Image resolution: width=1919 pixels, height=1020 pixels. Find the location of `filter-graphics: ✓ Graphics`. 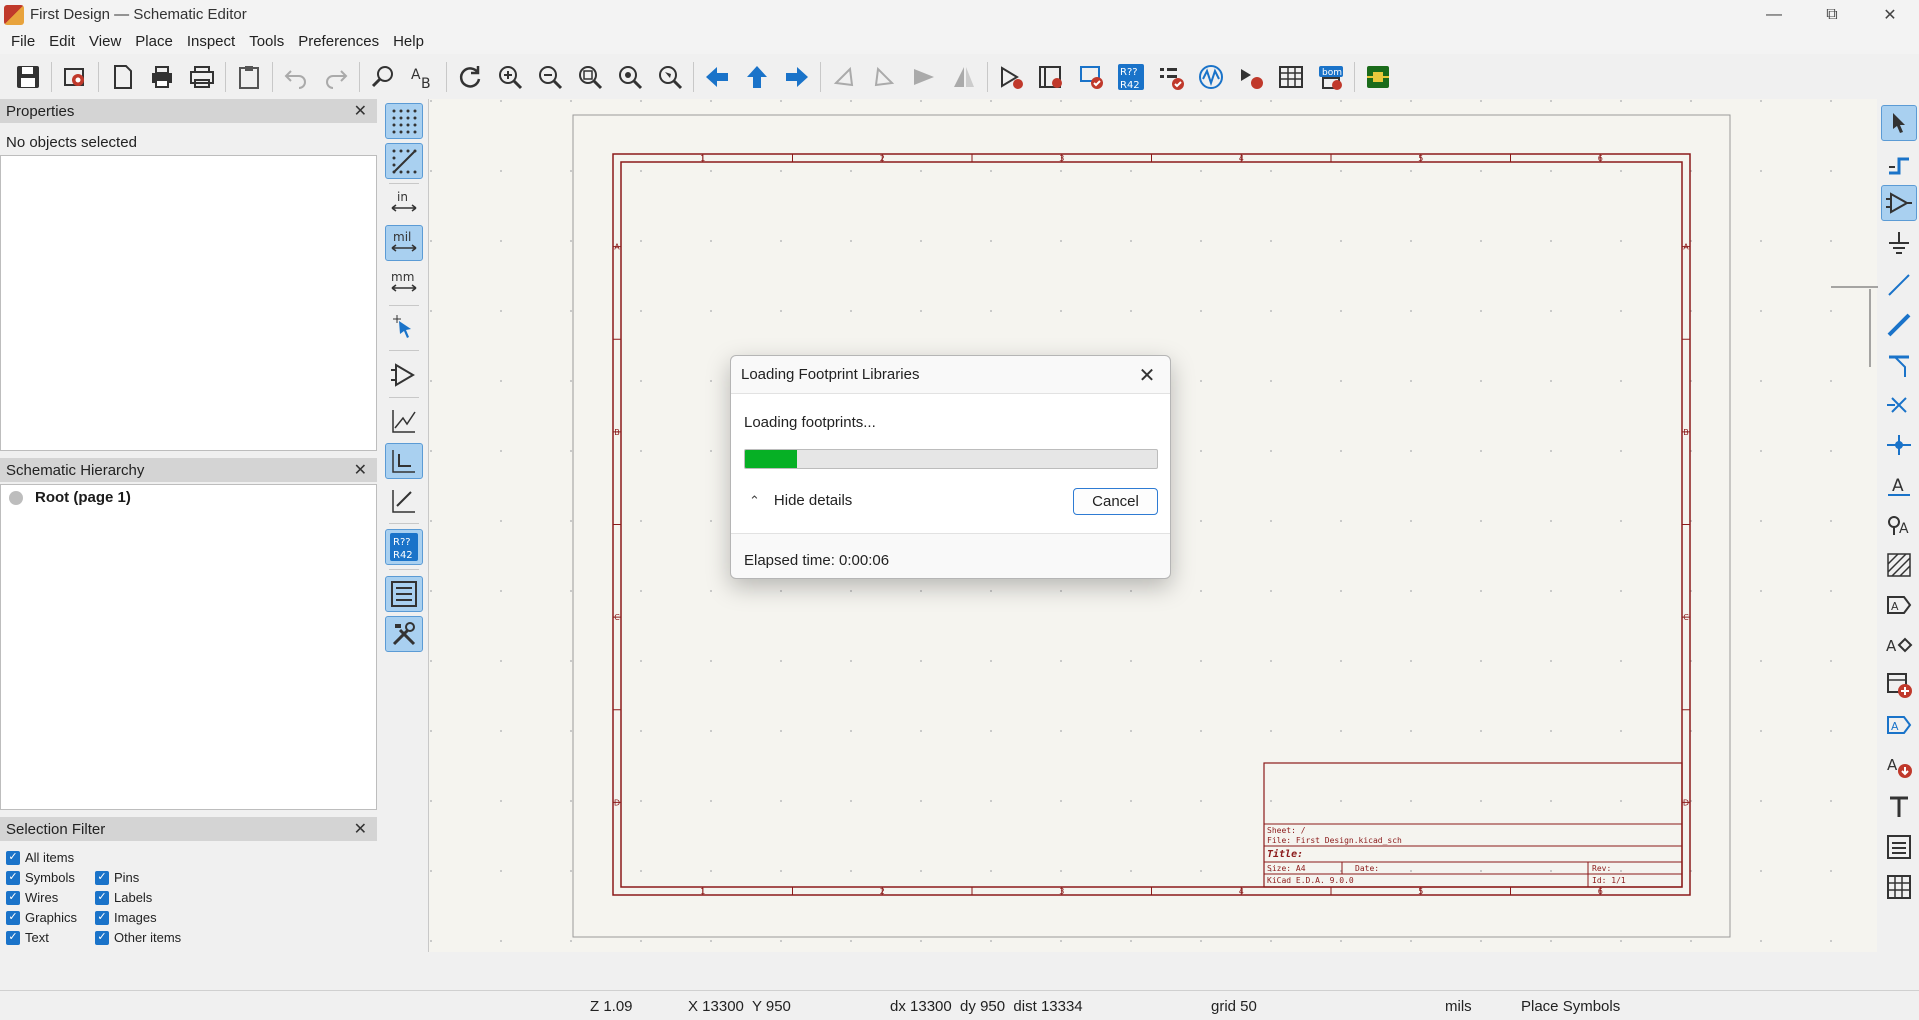

filter-graphics: ✓ Graphics is located at coordinates (41, 917).